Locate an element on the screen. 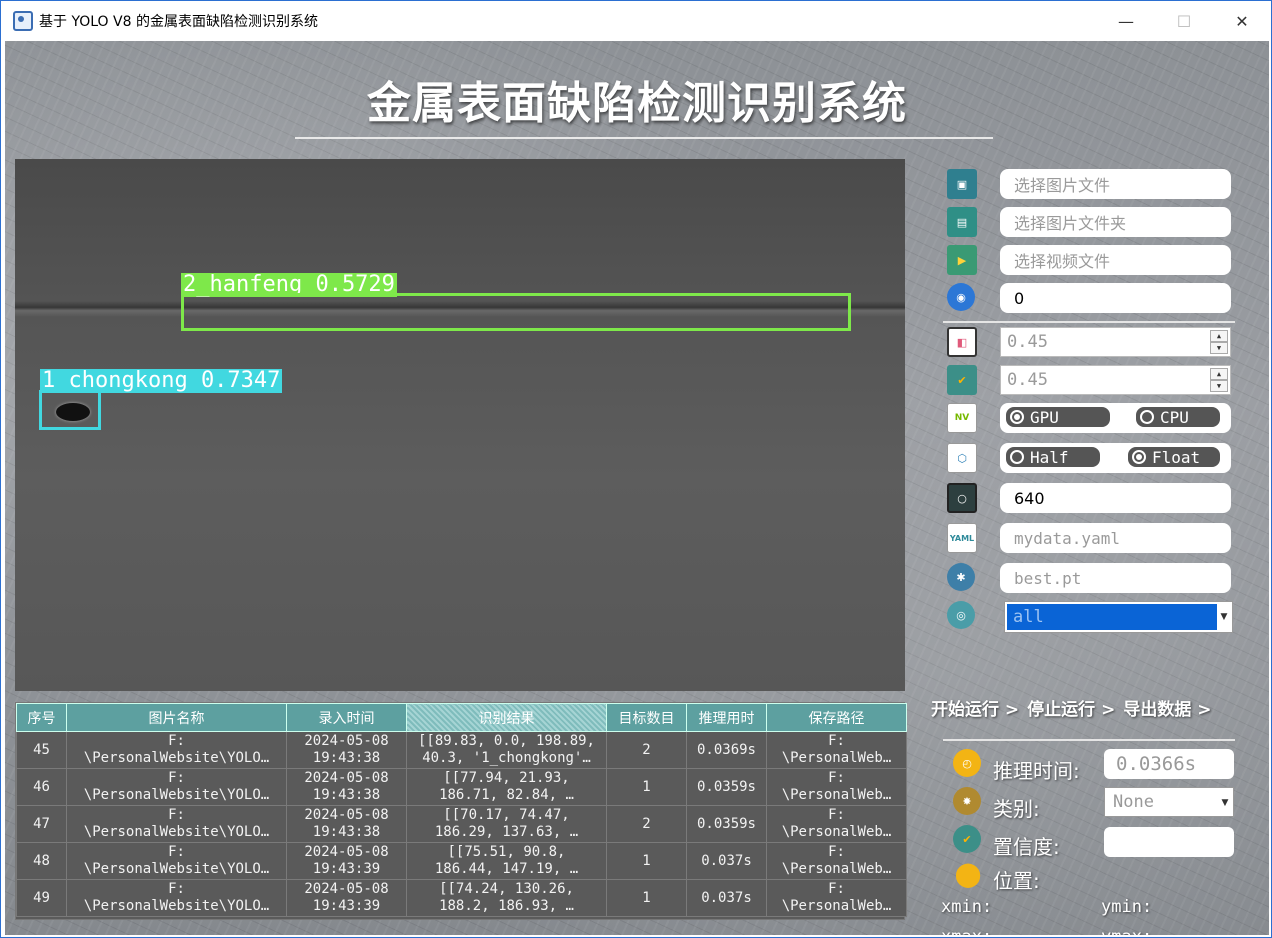  col-header-duration: 推理用时 is located at coordinates (726, 717).